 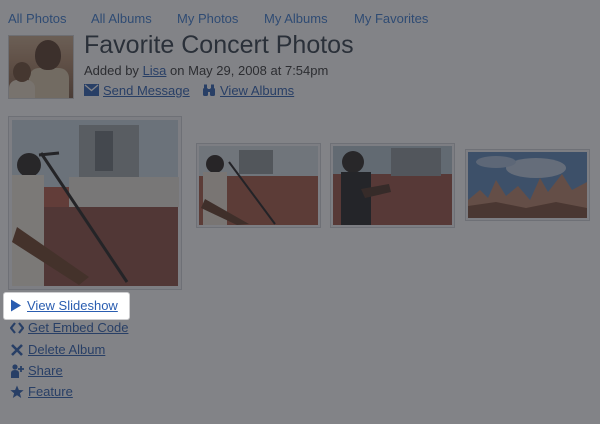 I want to click on nav-my-favorites: My Favorites, so click(x=391, y=18).